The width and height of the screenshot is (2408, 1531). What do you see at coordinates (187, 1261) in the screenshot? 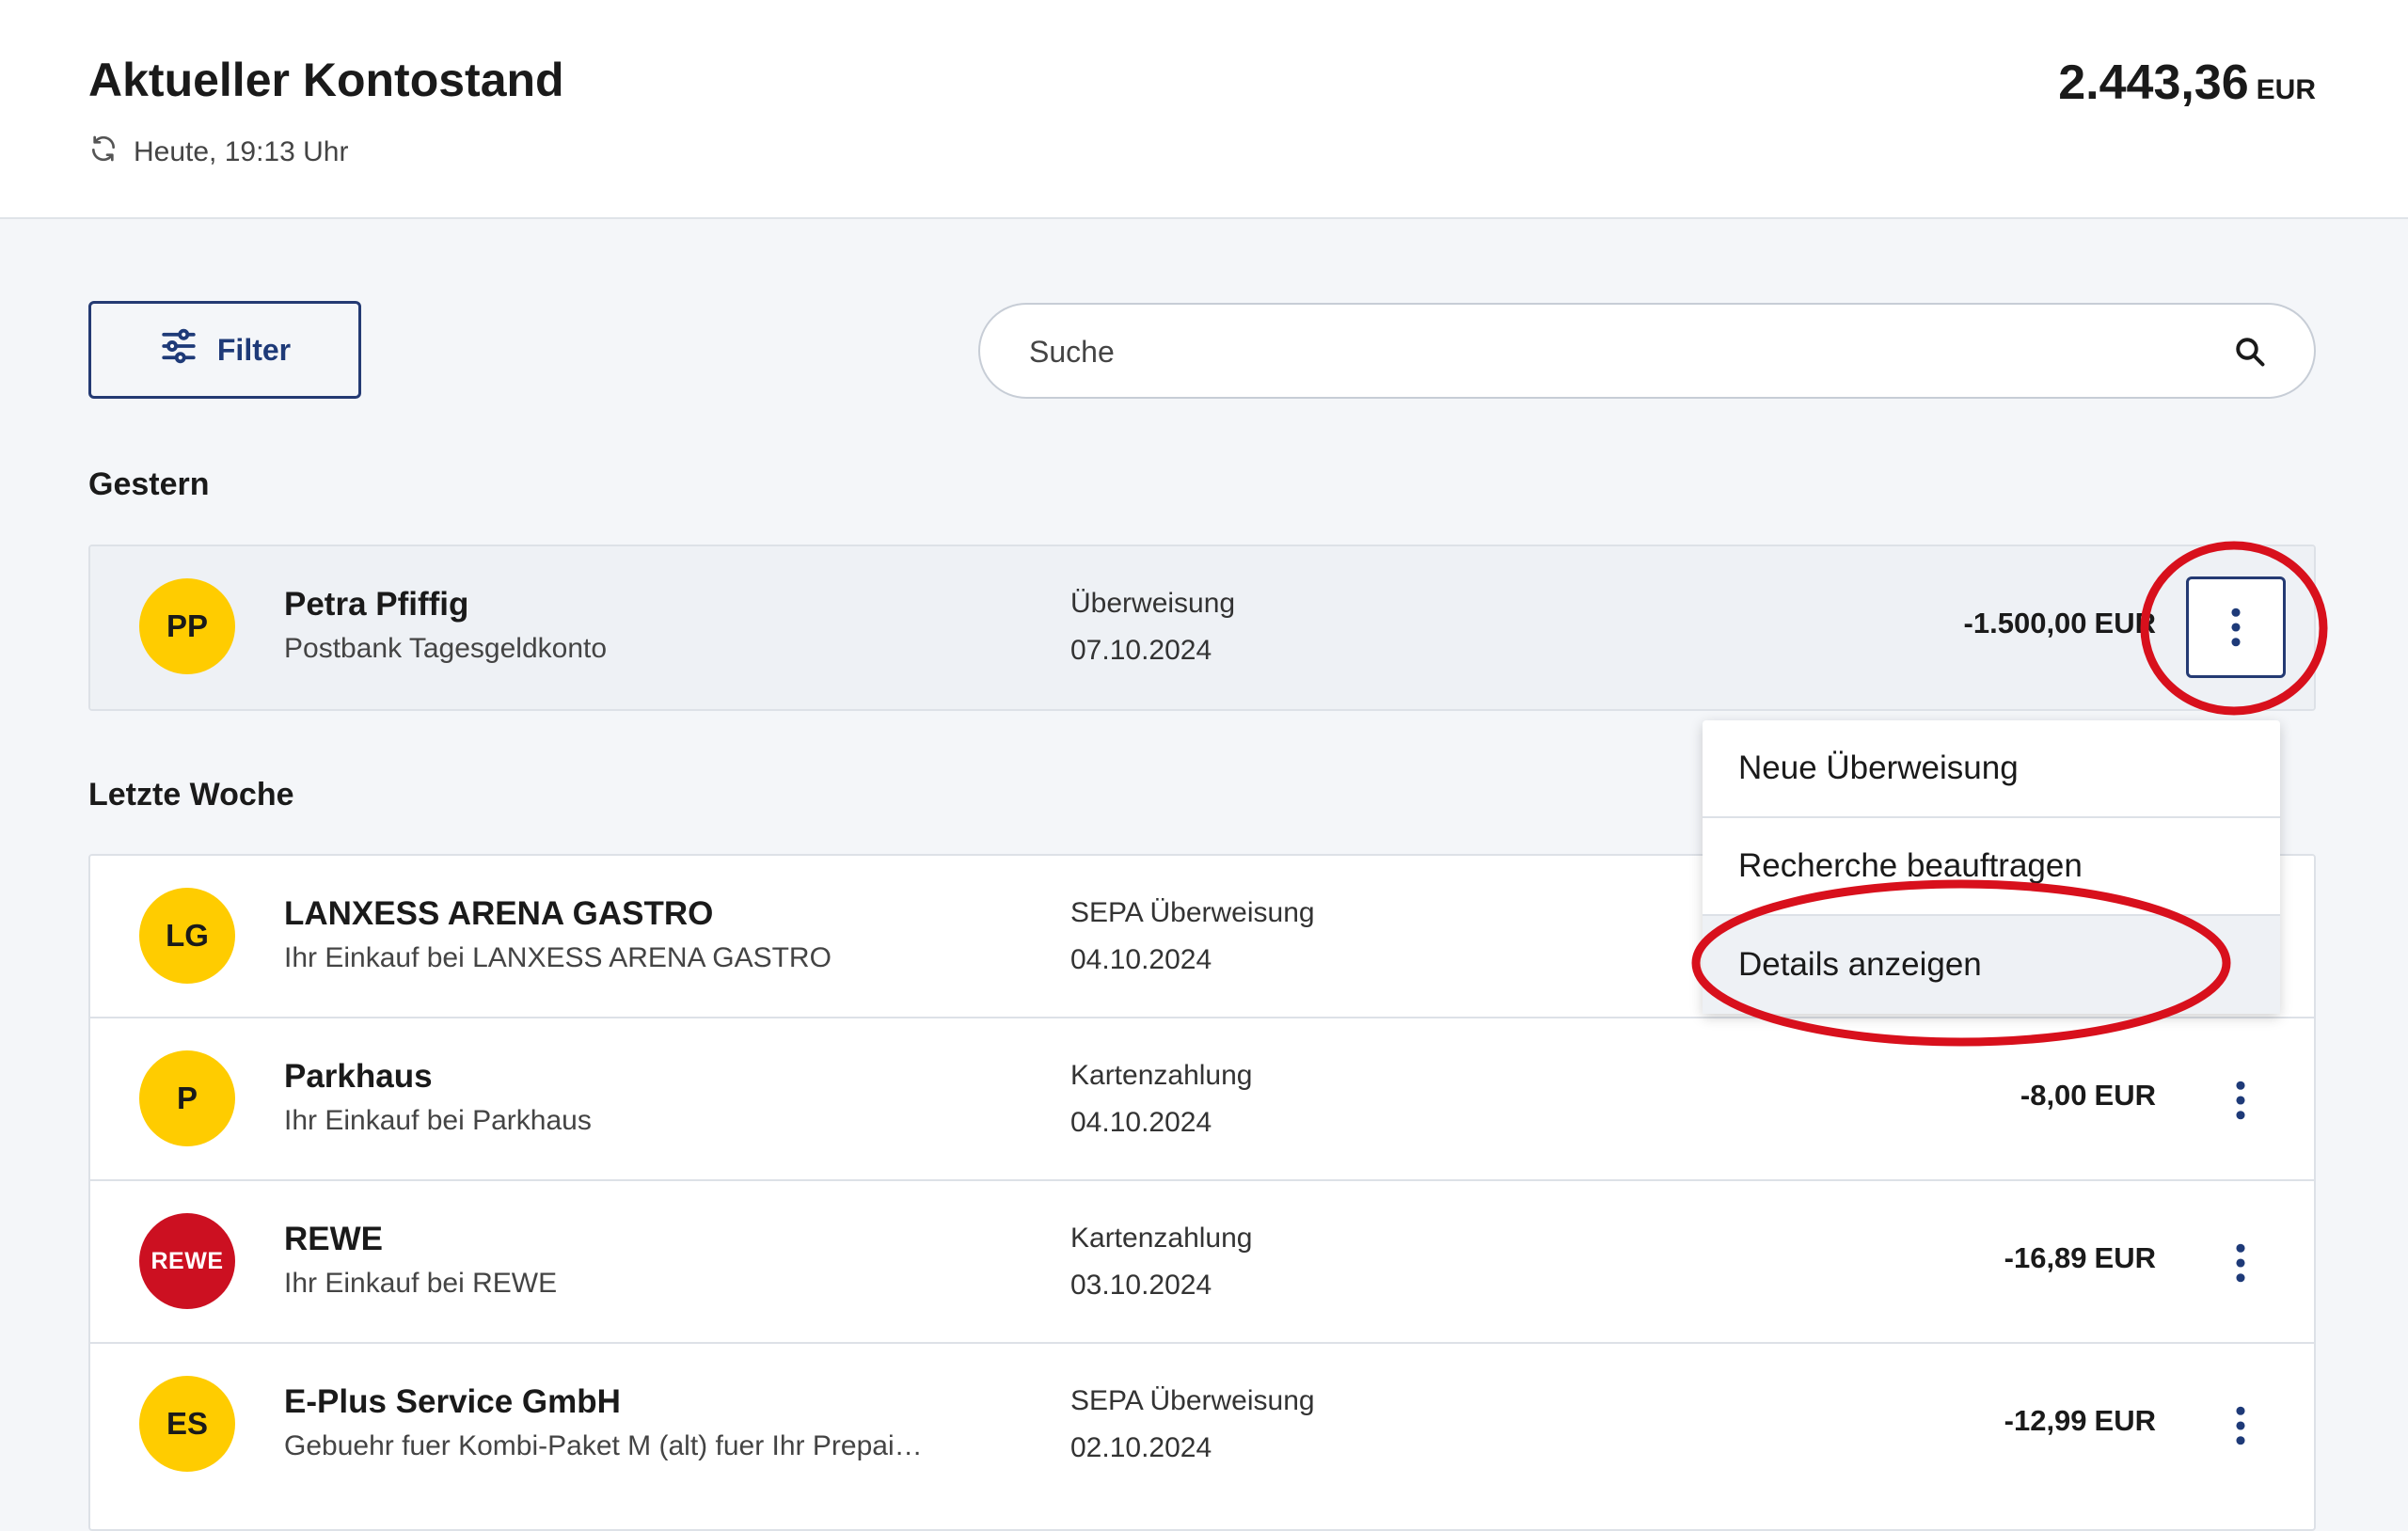
I see `rewe-logo: REWE` at bounding box center [187, 1261].